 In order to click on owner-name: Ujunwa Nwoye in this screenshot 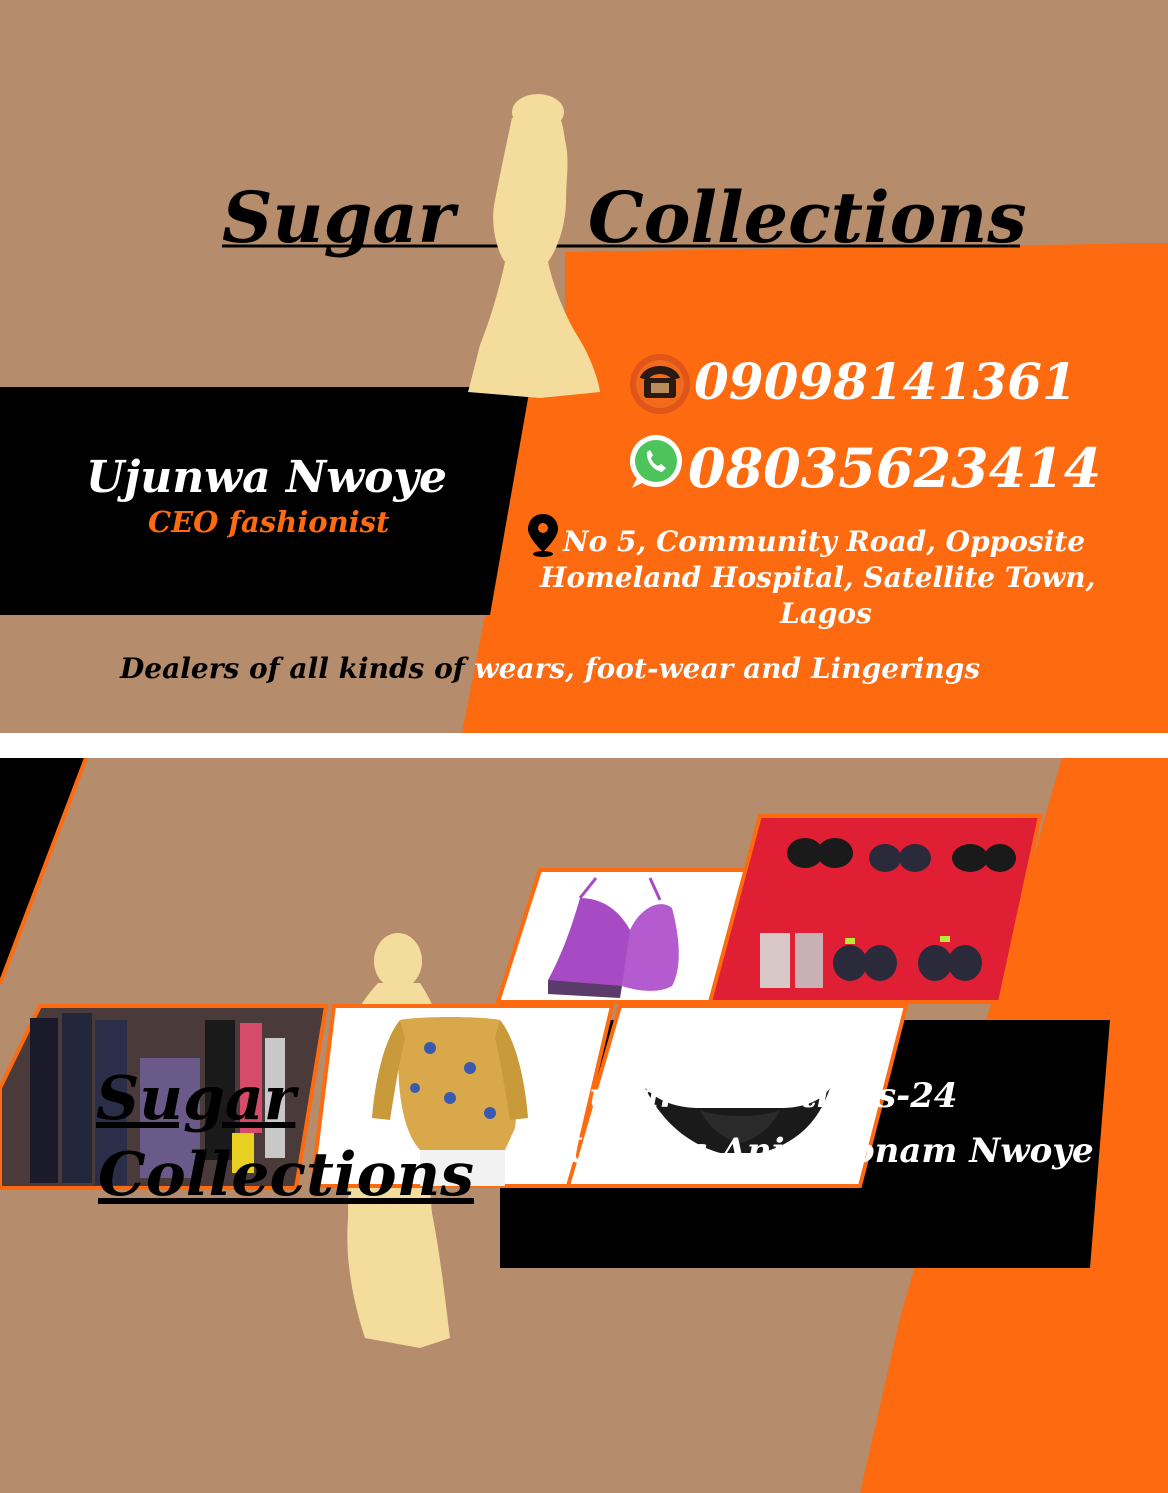, I will do `click(266, 477)`.